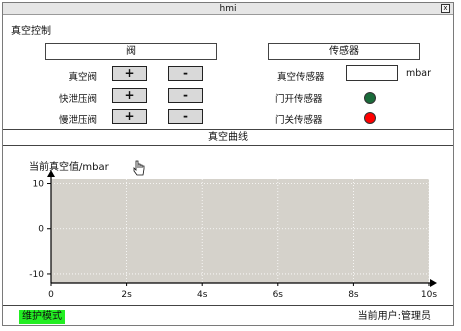 The height and width of the screenshot is (331, 461). I want to click on x-tick-label: 2s, so click(126, 295).